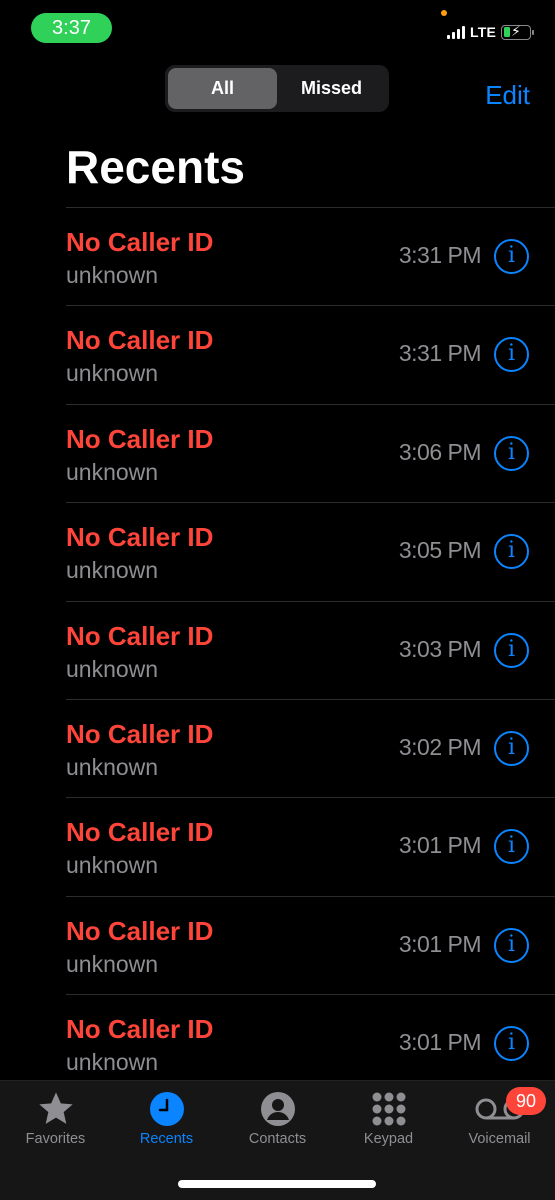 The width and height of the screenshot is (555, 1200). What do you see at coordinates (277, 1139) in the screenshot?
I see `tab-label: Contacts` at bounding box center [277, 1139].